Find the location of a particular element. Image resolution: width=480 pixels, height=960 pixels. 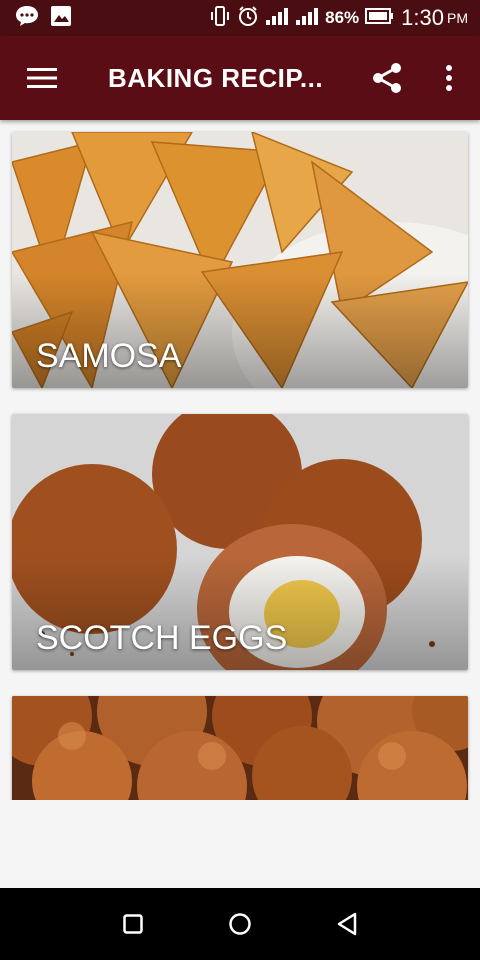

more-vert-icon is located at coordinates (449, 78).